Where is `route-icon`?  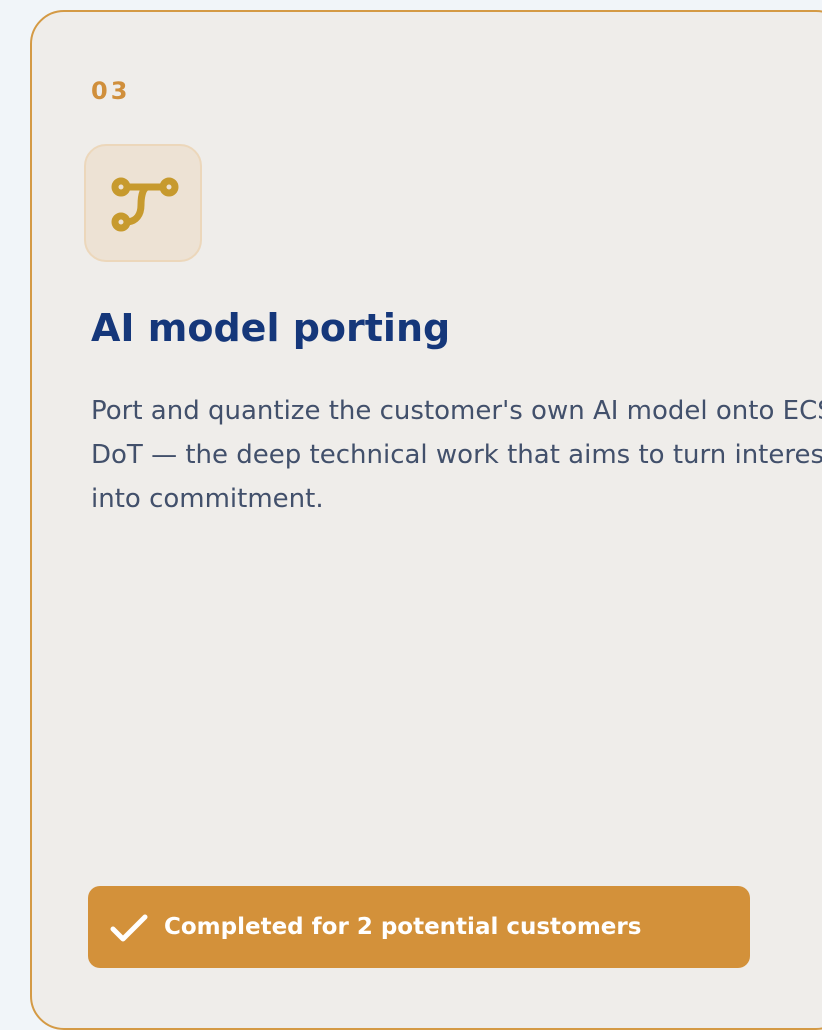
route-icon is located at coordinates (145, 204).